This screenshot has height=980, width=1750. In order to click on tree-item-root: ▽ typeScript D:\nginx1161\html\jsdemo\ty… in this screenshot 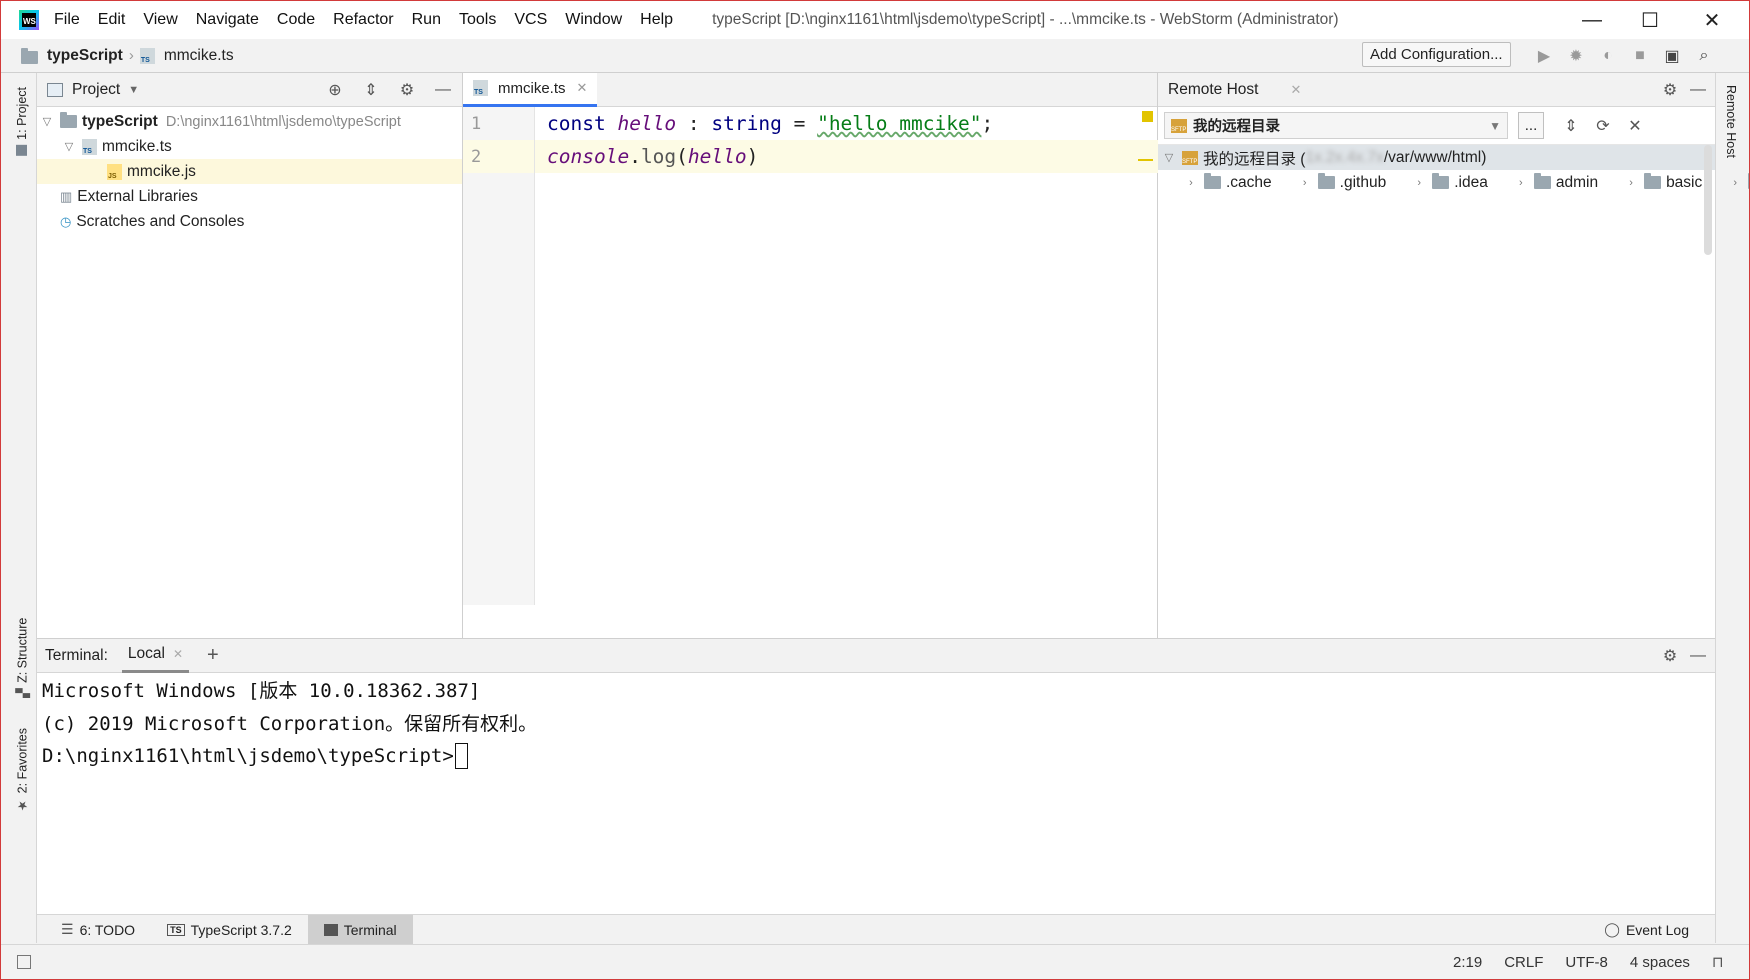, I will do `click(249, 121)`.